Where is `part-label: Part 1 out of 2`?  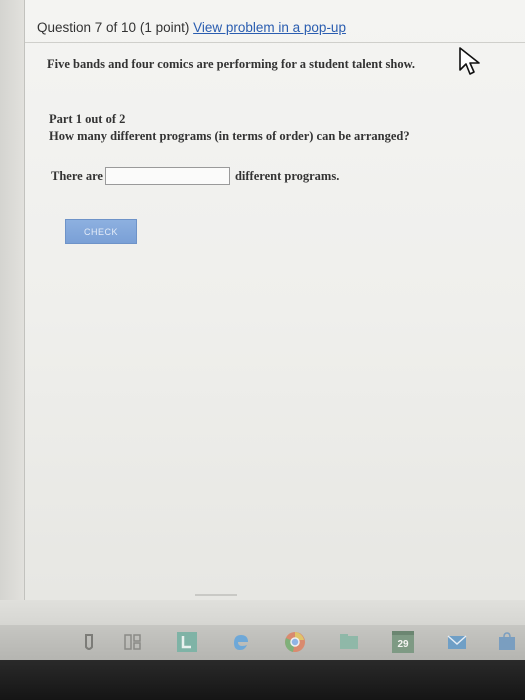
part-label: Part 1 out of 2 is located at coordinates (87, 119).